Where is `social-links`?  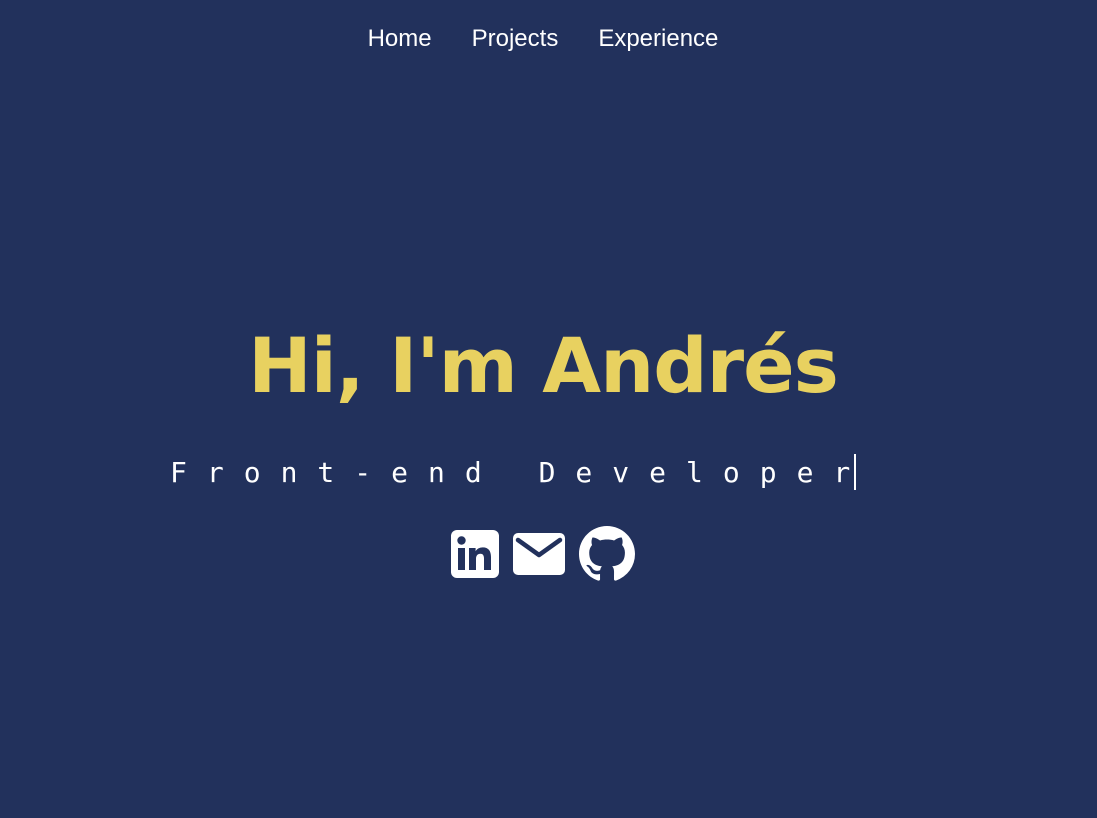 social-links is located at coordinates (543, 554).